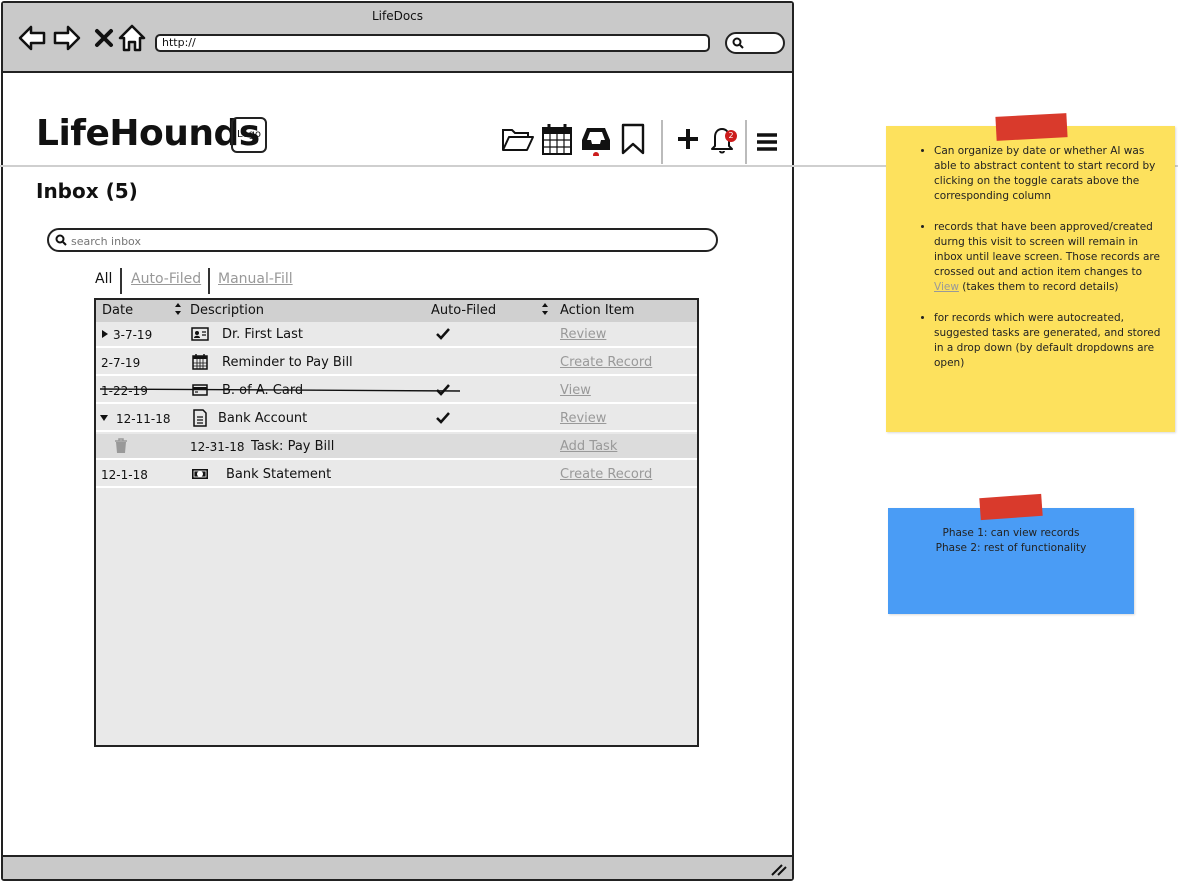 This screenshot has height=884, width=1178. Describe the element at coordinates (133, 335) in the screenshot. I see `row-date: 3-7-19` at that location.